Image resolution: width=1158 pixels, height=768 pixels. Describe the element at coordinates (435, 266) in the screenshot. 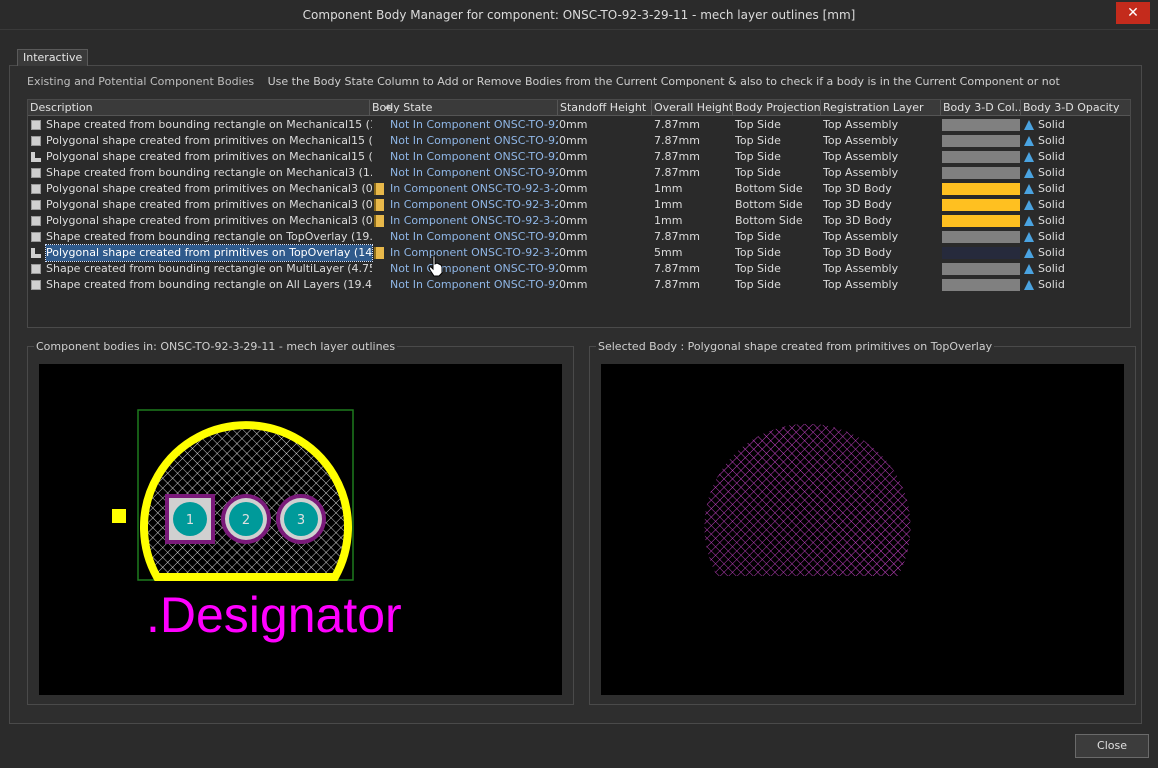

I see `hand-cursor-icon` at that location.